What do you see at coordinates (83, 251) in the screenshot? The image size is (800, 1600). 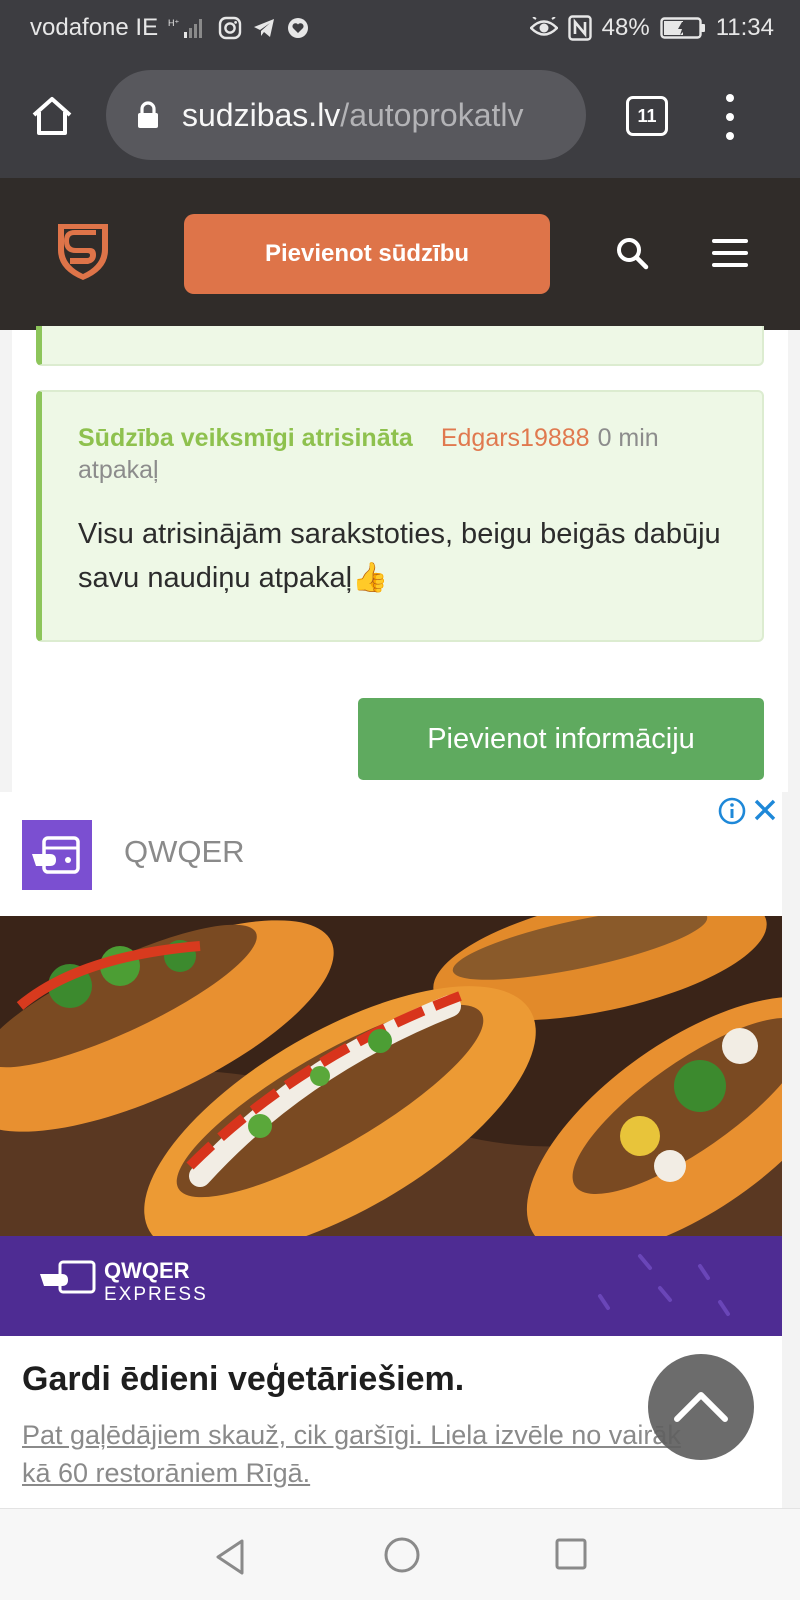 I see `site-logo` at bounding box center [83, 251].